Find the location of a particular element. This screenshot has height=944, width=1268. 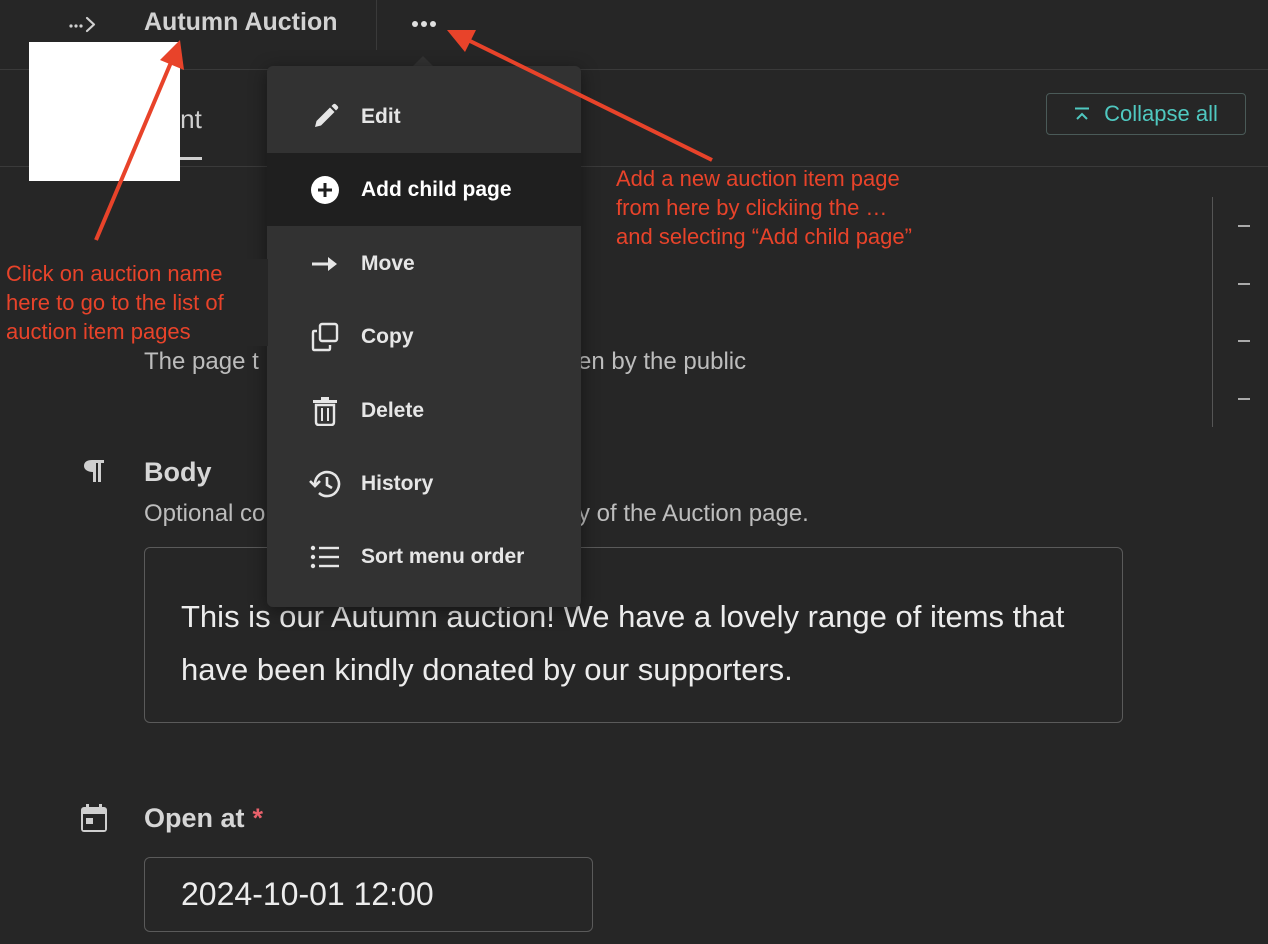

copy-icon is located at coordinates (325, 337).